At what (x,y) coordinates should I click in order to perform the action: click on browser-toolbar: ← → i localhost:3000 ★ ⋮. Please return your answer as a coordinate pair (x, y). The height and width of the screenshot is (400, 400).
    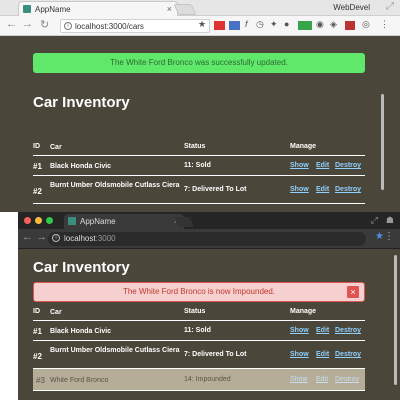
    Looking at the image, I should click on (209, 239).